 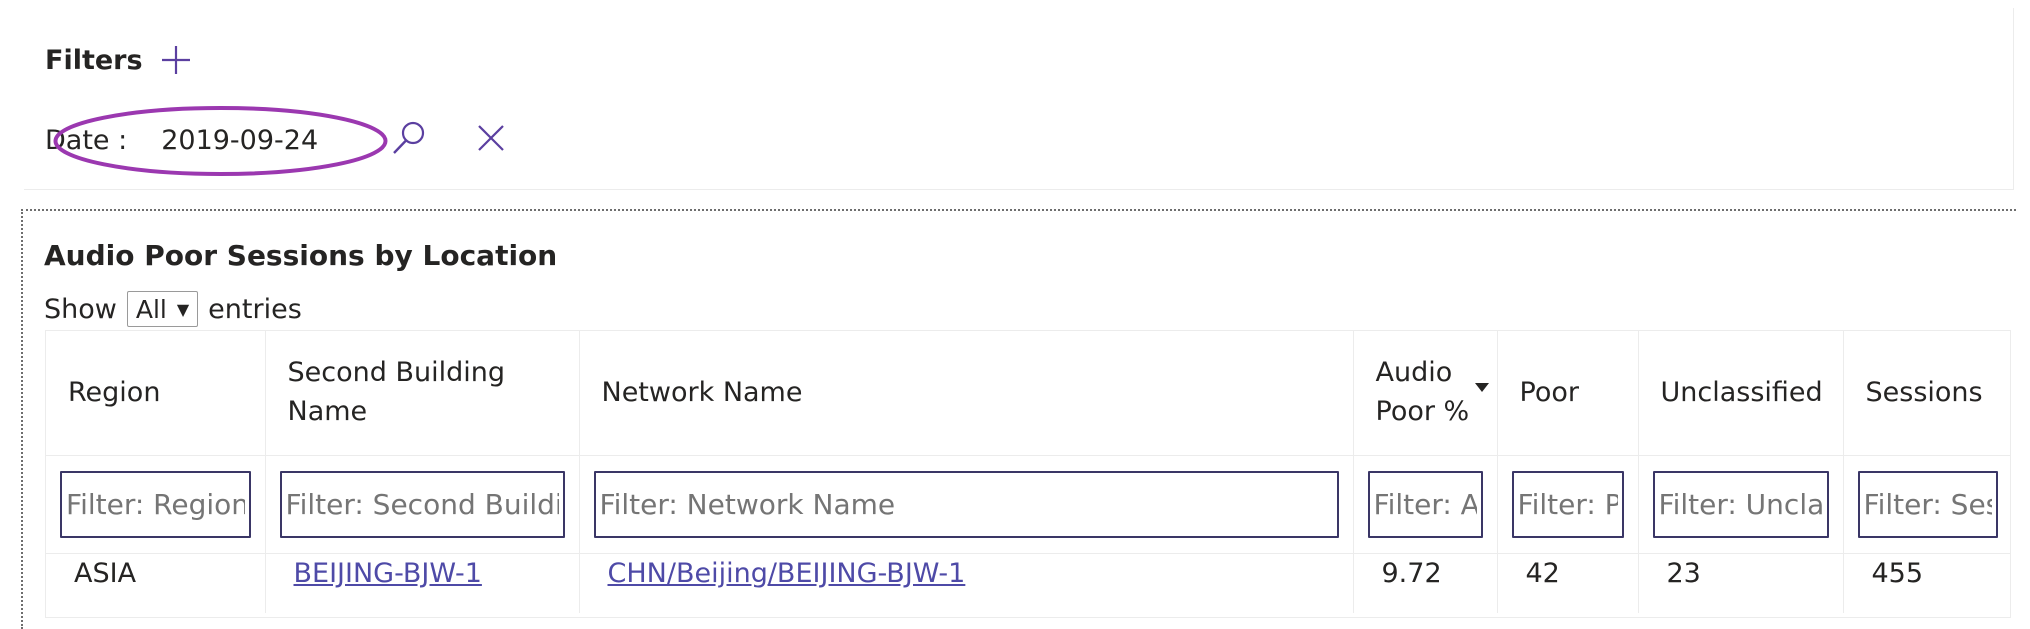 I want to click on clear-filter-button, so click(x=491, y=138).